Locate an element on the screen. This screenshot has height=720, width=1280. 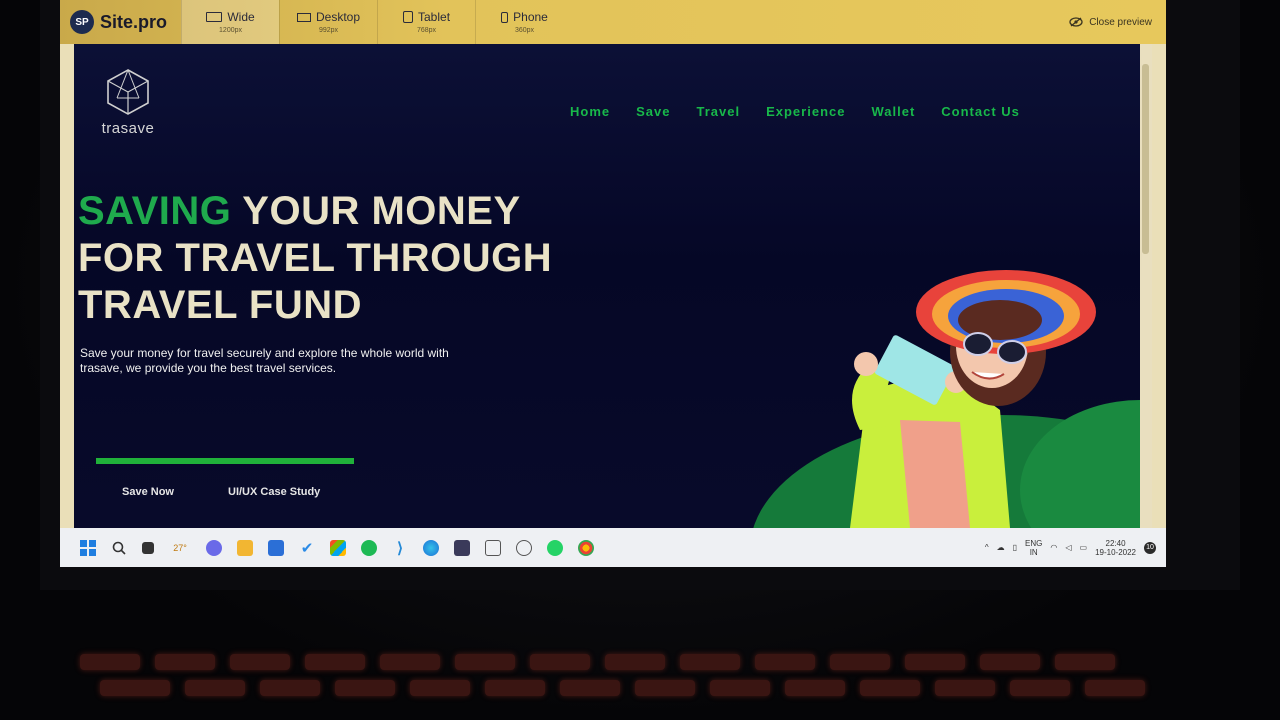
laptop-keyboard is located at coordinates (640, 680).